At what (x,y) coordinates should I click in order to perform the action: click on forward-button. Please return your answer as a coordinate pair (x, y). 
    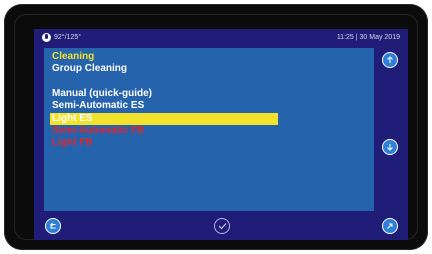
    Looking at the image, I should click on (390, 226).